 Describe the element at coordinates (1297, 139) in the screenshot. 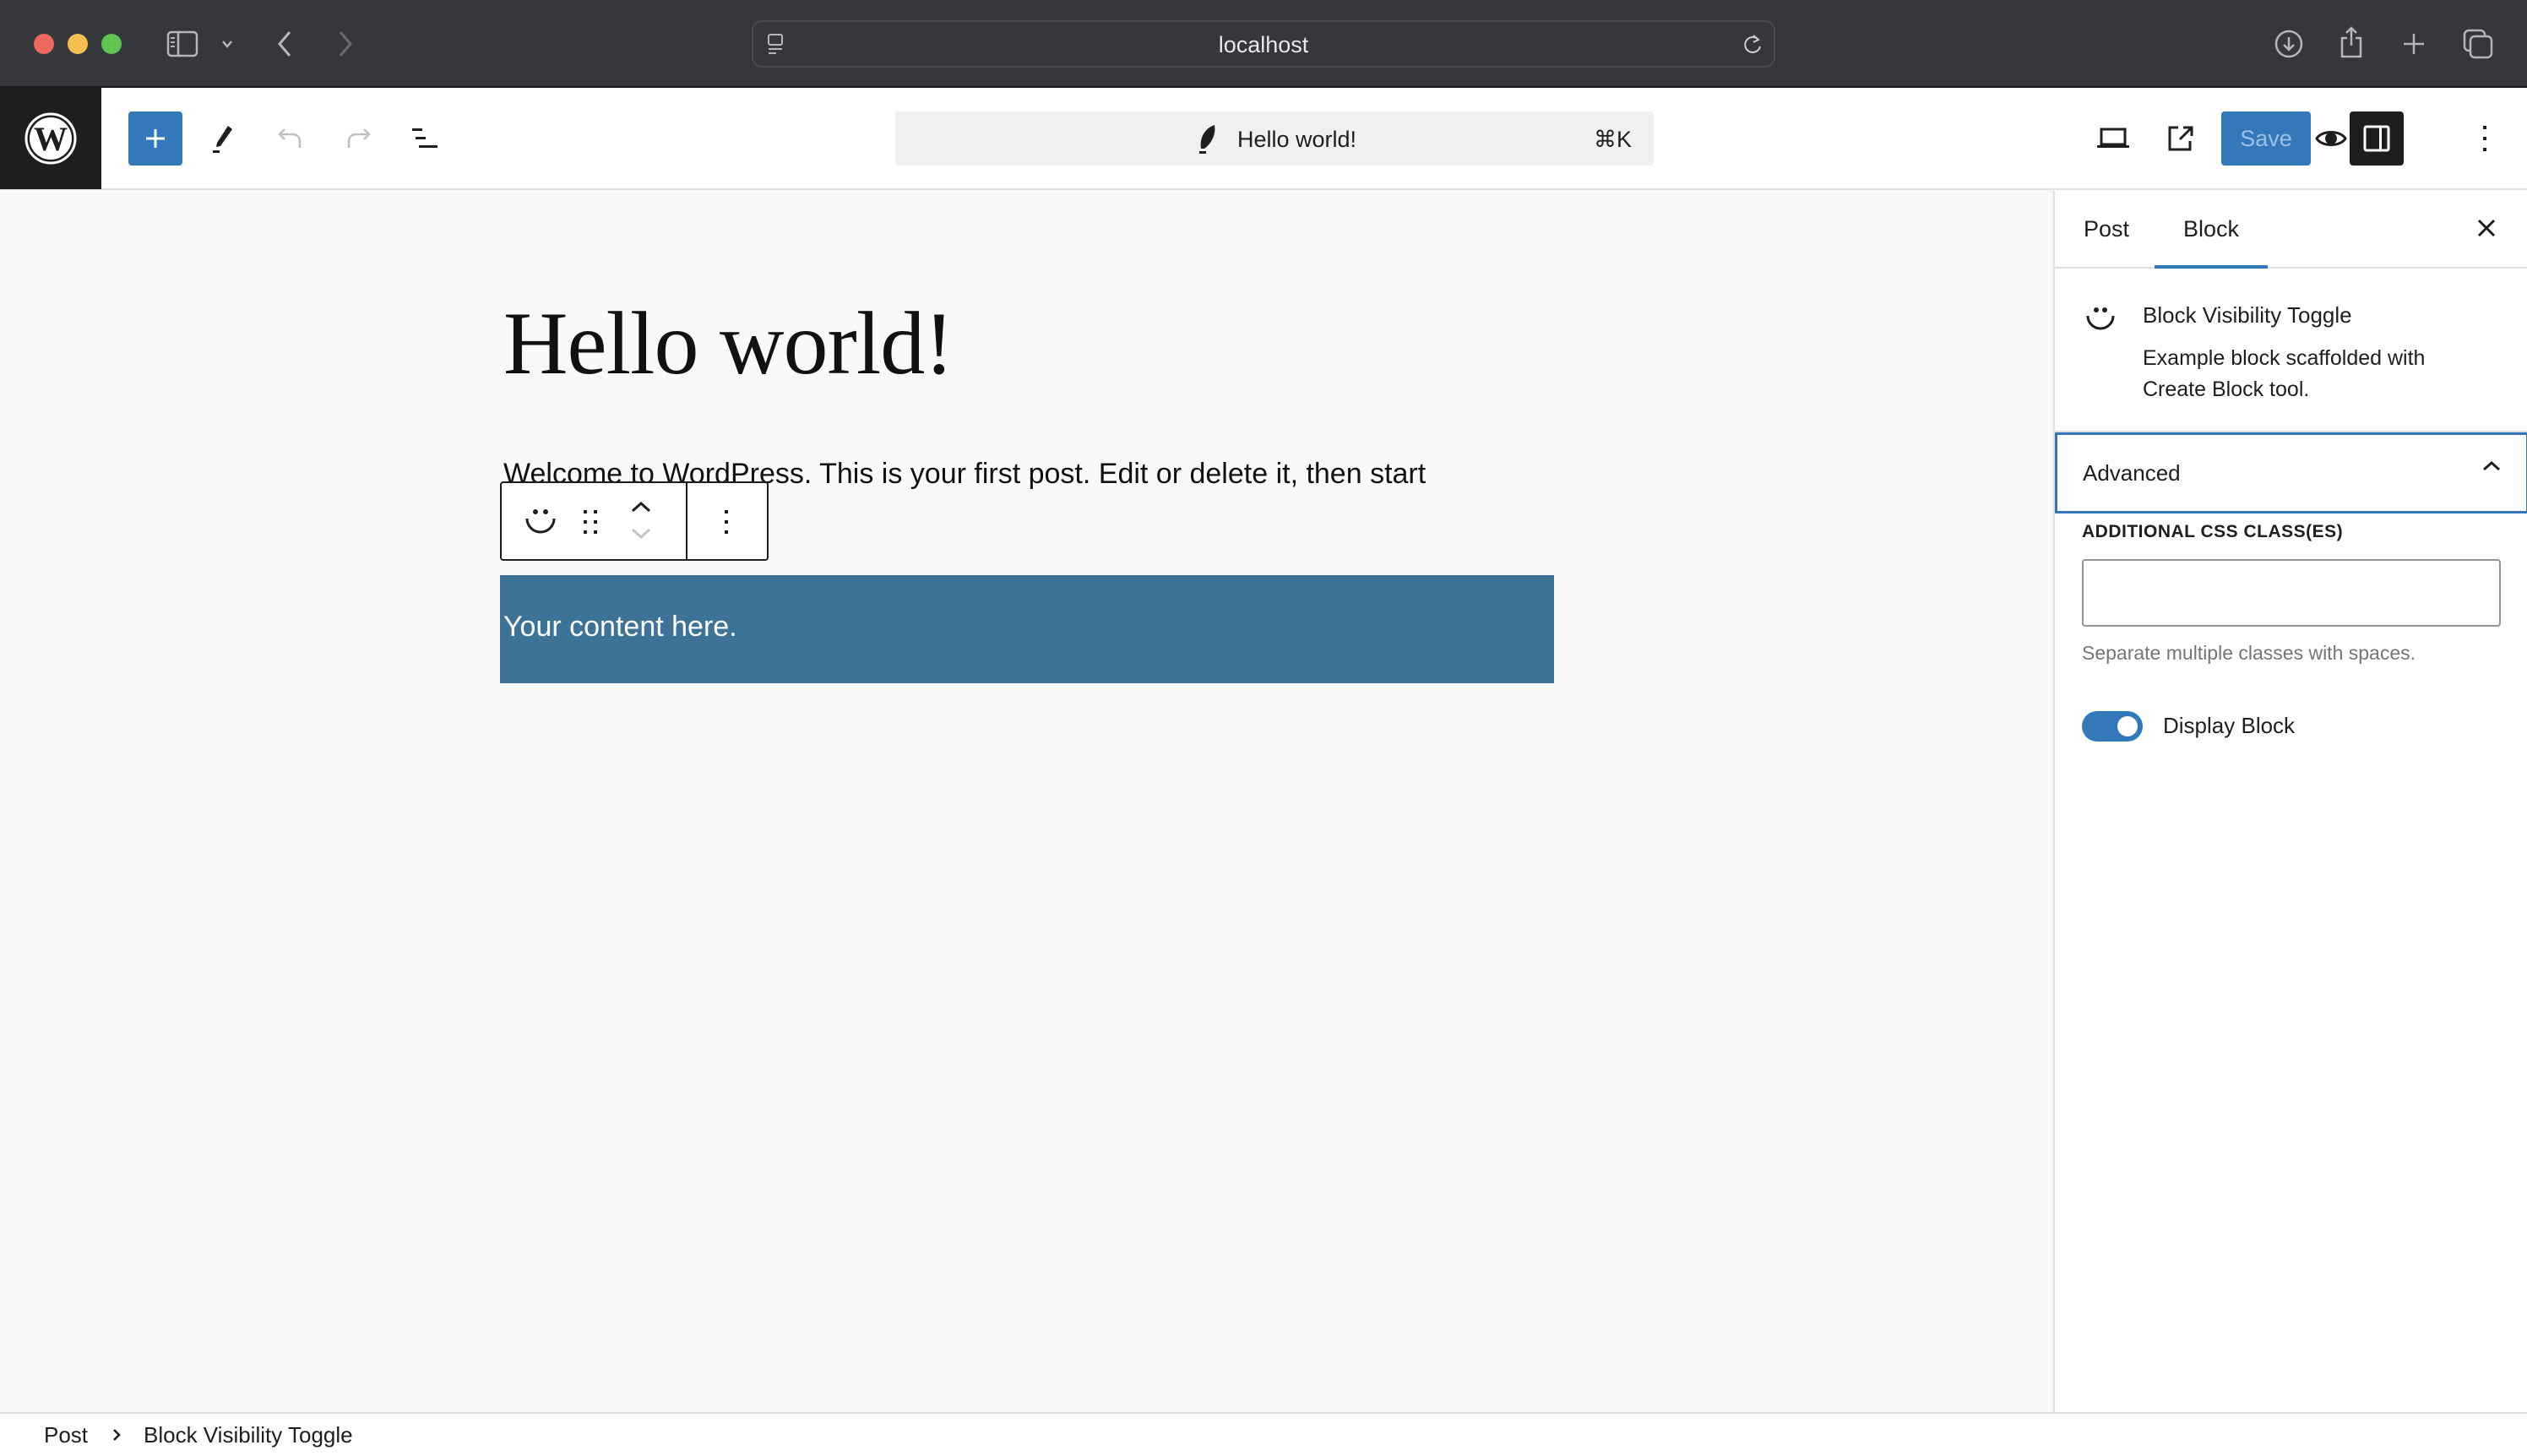

I see `document-title: Hello world!` at that location.